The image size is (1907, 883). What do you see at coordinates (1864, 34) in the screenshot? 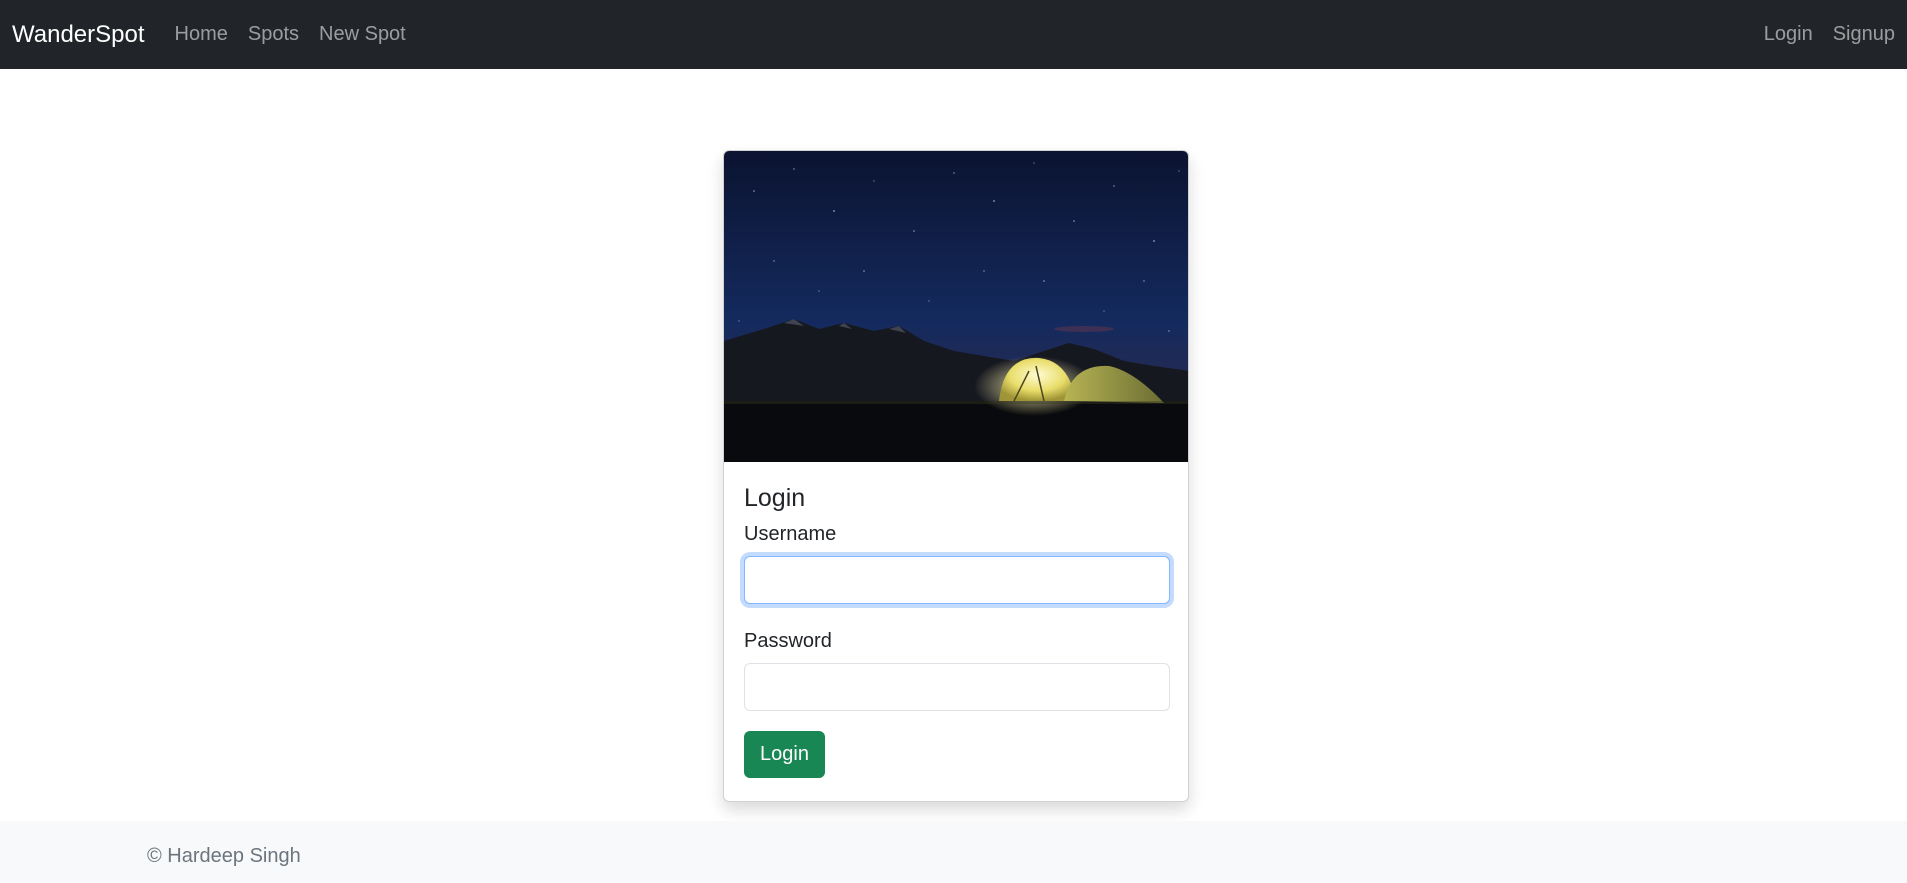
I see `nav-link-signup: Signup` at bounding box center [1864, 34].